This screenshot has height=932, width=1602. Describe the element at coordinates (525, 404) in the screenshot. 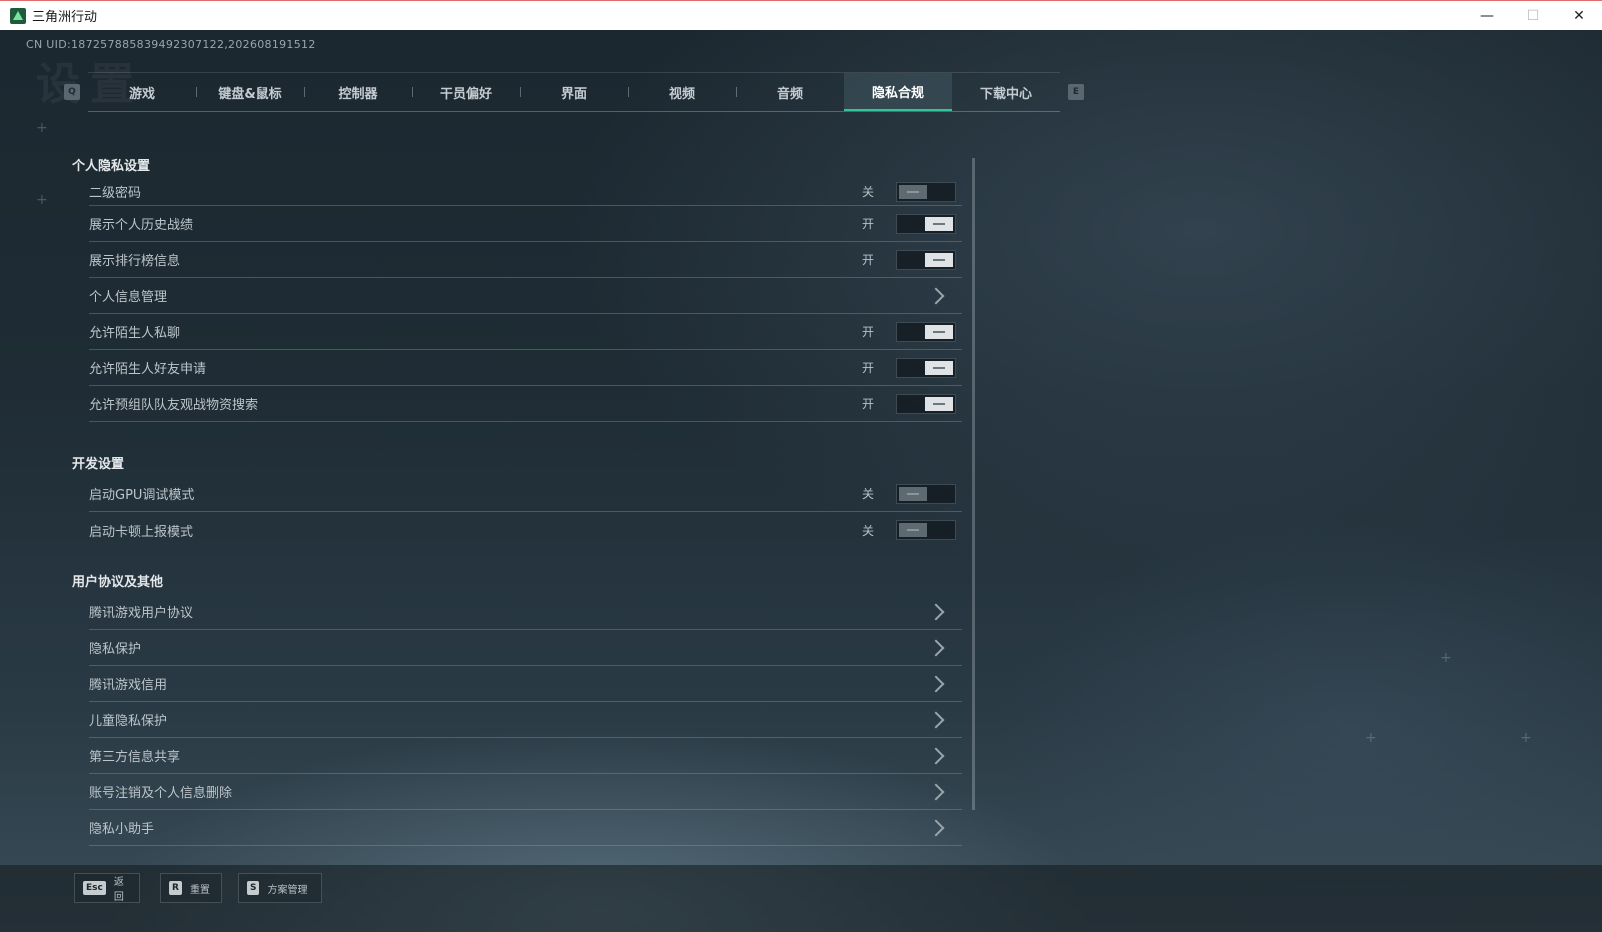

I see `setting-row-squad-spectate-search: 允许预组队队友观战物资搜索 开` at that location.